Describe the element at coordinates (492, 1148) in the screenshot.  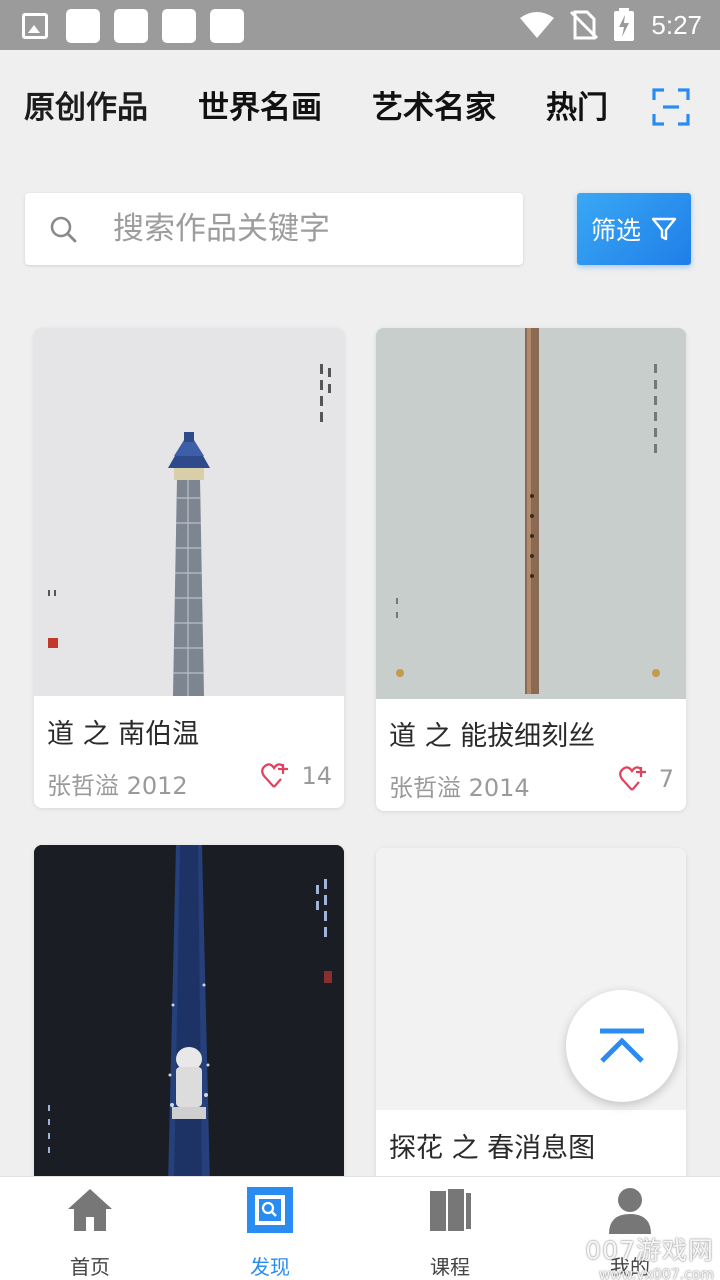
I see `artwork-title: 探花 之 春消息图` at that location.